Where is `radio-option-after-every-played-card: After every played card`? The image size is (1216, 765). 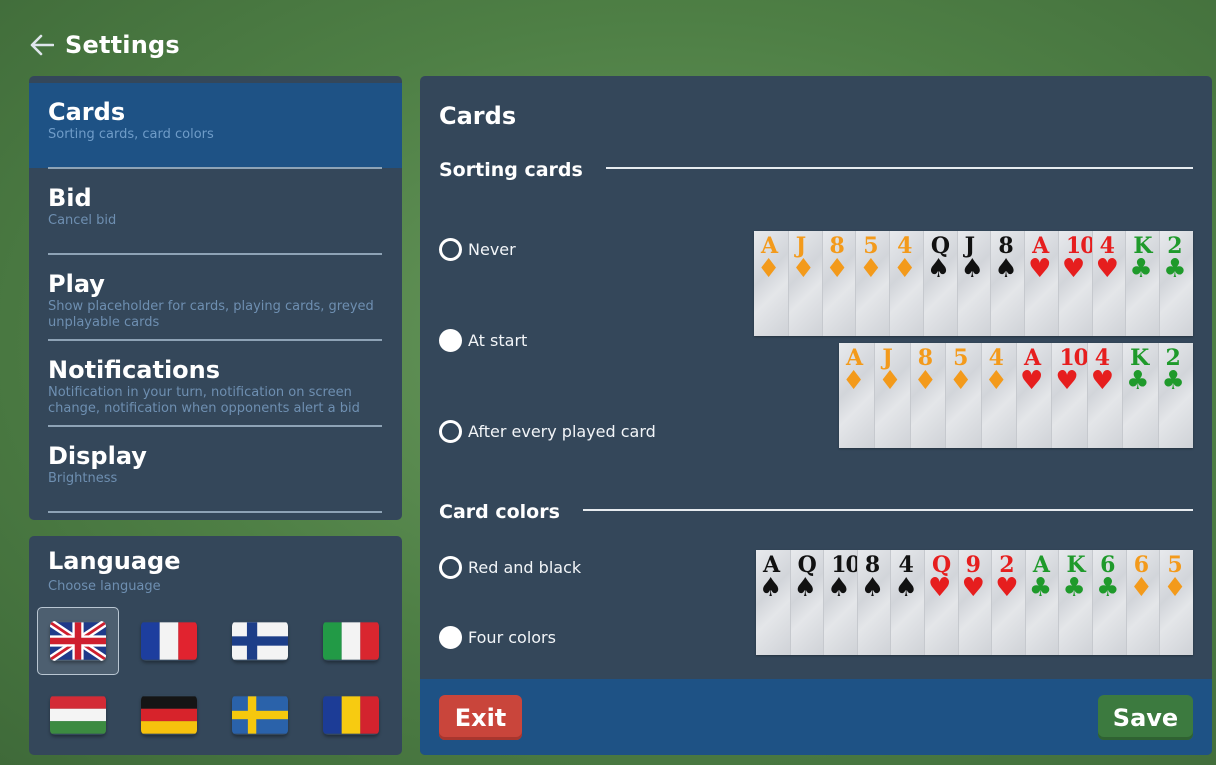 radio-option-after-every-played-card: After every played card is located at coordinates (547, 431).